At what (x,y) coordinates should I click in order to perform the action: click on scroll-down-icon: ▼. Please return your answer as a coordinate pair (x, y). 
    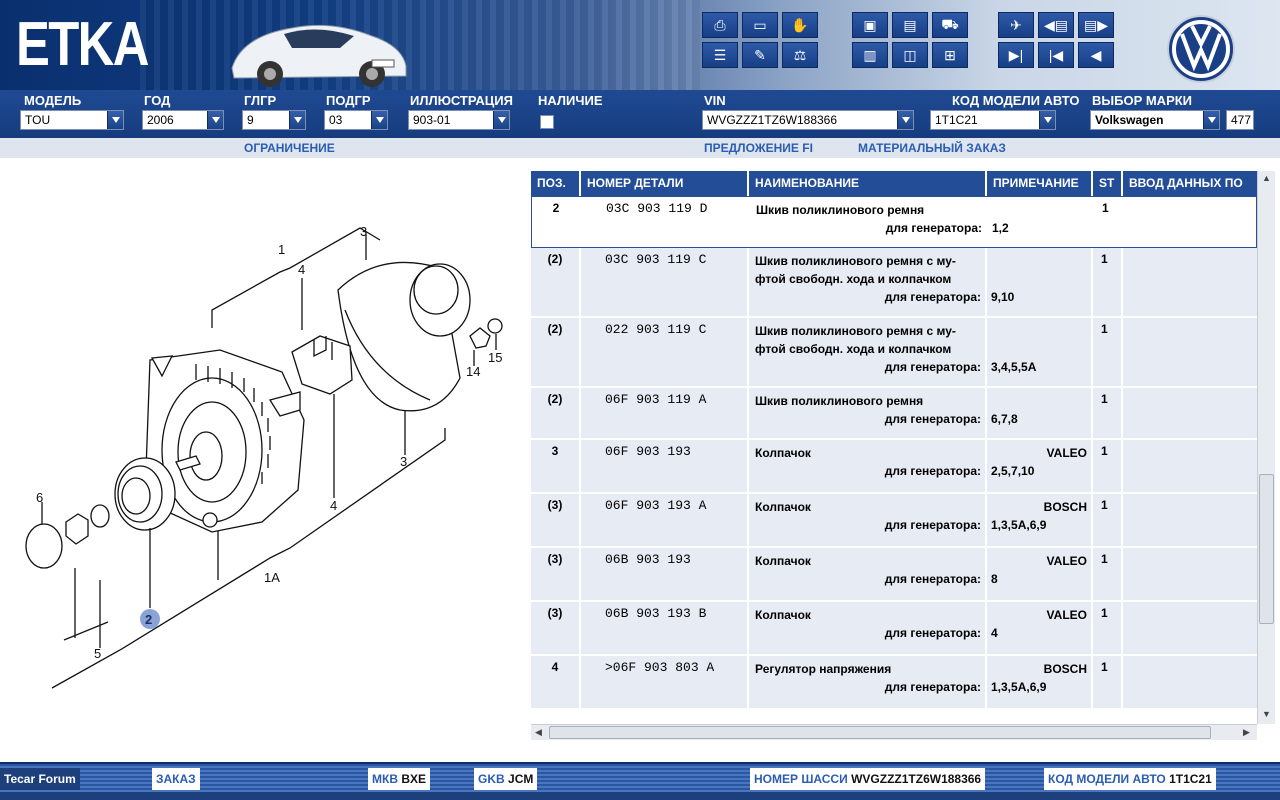
    Looking at the image, I should click on (1266, 714).